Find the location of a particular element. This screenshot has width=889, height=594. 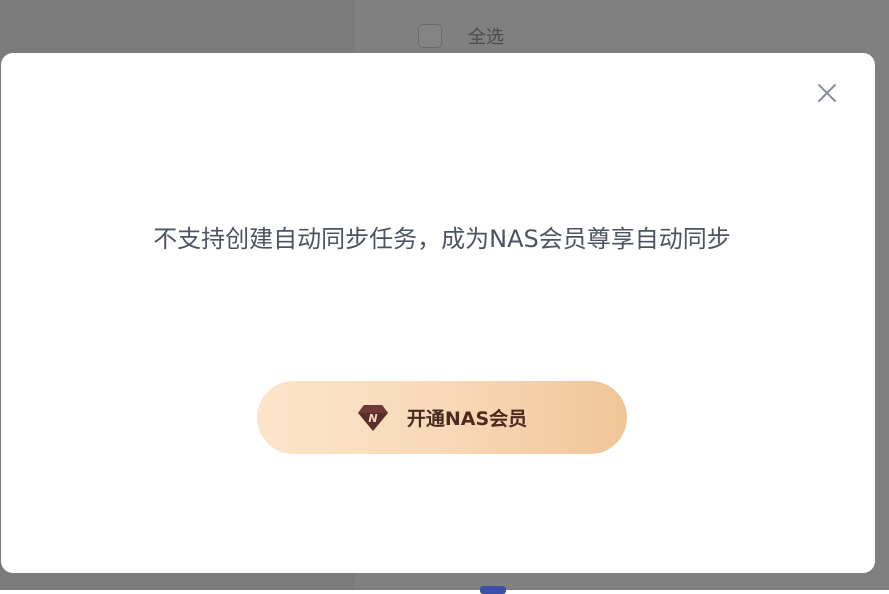

svg-text: N is located at coordinates (372, 418).